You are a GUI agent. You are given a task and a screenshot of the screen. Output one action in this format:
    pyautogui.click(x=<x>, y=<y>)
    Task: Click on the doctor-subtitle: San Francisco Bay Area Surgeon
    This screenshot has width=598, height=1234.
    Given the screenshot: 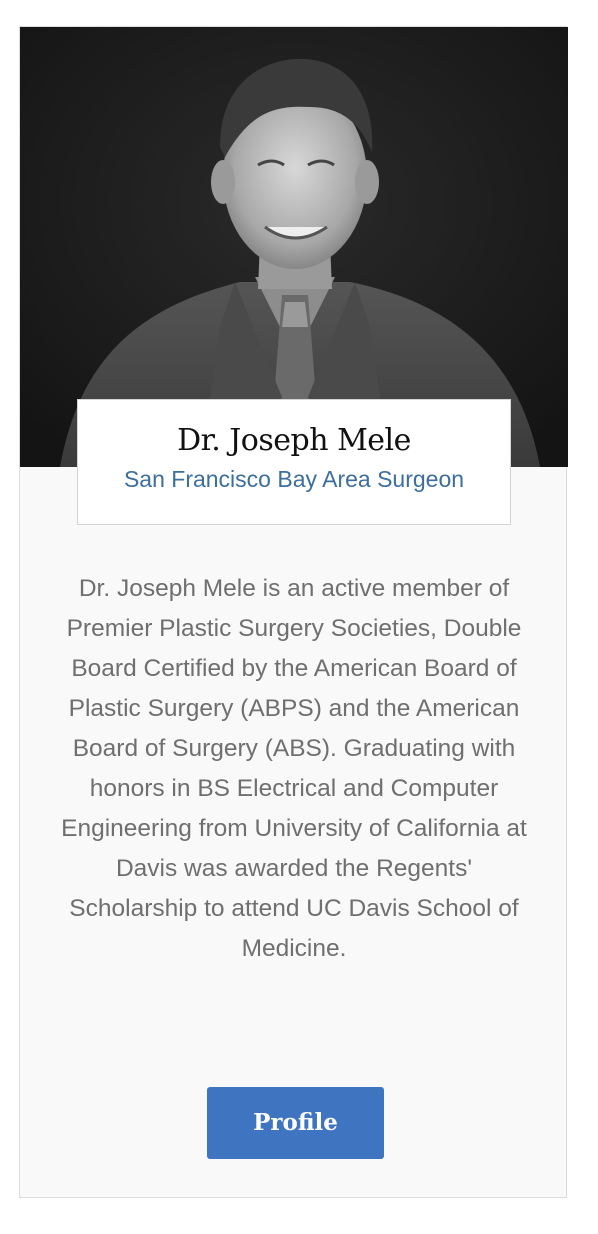 What is the action you would take?
    pyautogui.click(x=294, y=479)
    